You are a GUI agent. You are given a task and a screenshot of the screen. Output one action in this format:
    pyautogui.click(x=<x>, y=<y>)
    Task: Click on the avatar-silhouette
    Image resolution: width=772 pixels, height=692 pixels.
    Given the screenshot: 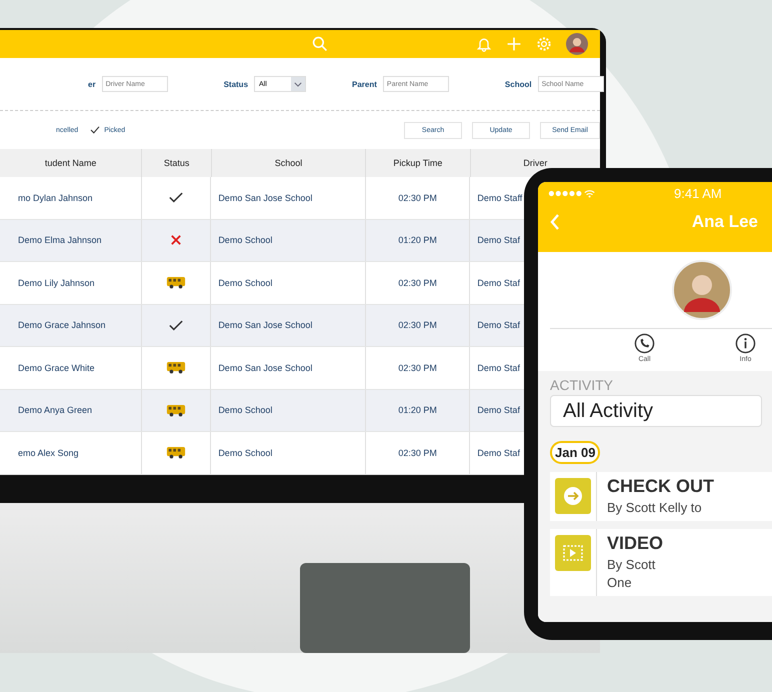 What is the action you would take?
    pyautogui.click(x=702, y=290)
    